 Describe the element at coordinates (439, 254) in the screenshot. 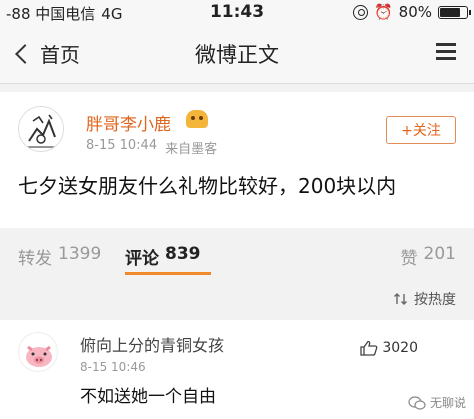

I see `like-count: 201` at that location.